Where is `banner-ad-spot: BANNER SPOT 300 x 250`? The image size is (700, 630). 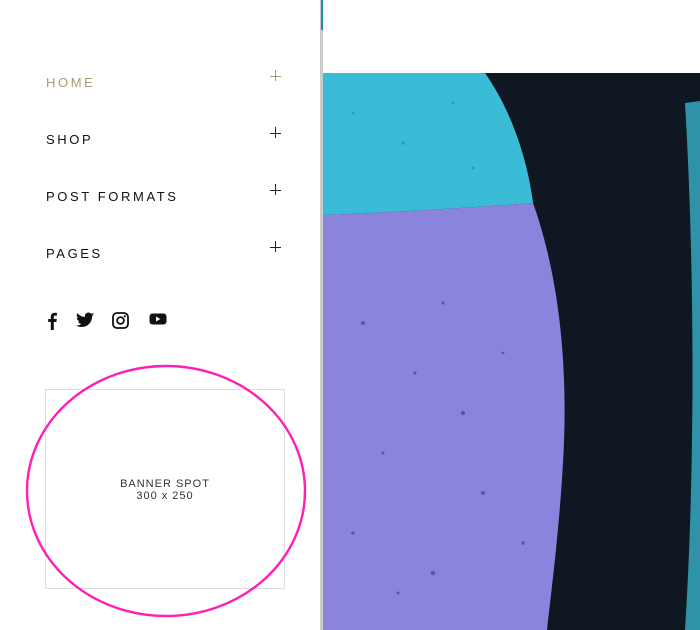 banner-ad-spot: BANNER SPOT 300 x 250 is located at coordinates (165, 489).